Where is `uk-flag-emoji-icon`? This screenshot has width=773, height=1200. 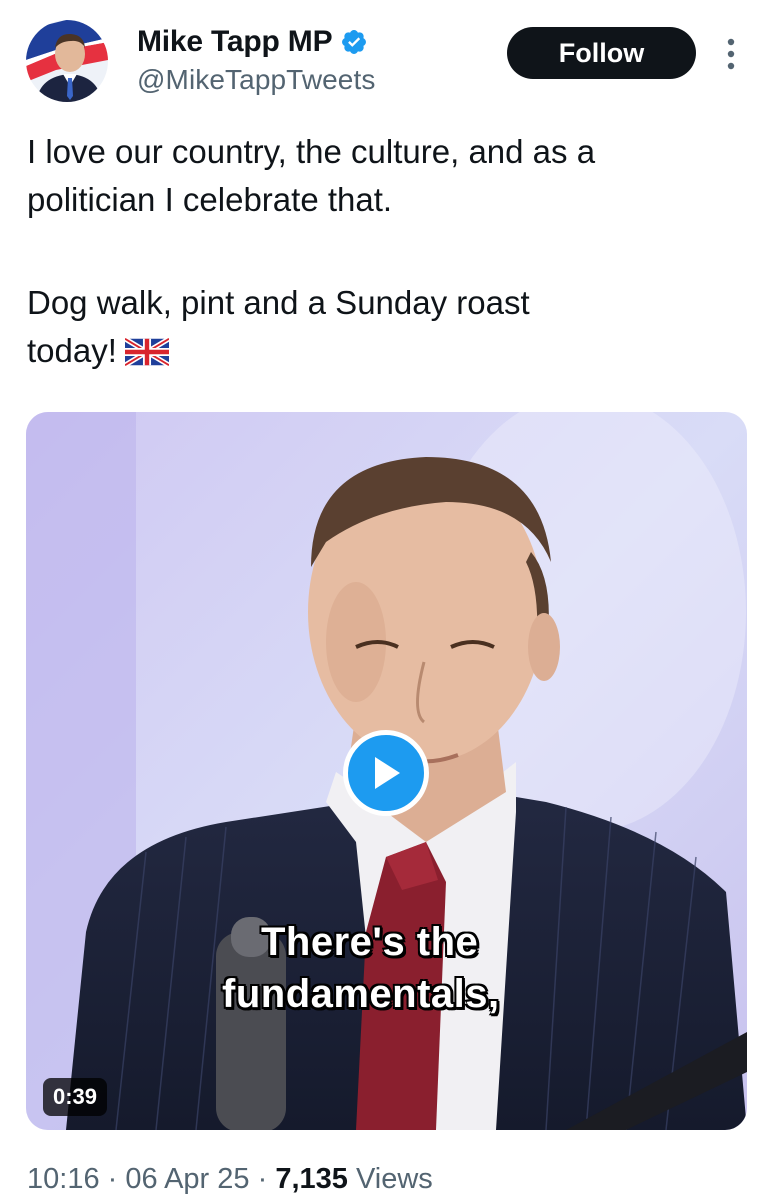 uk-flag-emoji-icon is located at coordinates (147, 349).